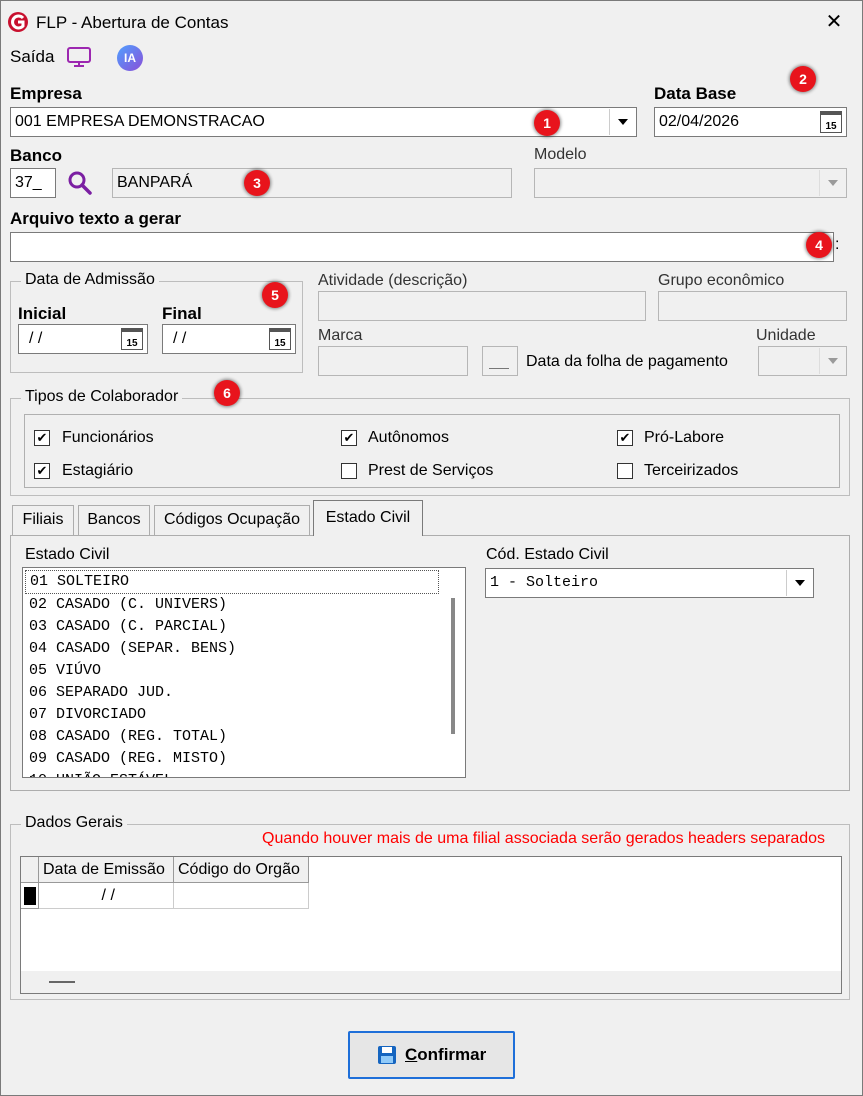 The height and width of the screenshot is (1096, 863). I want to click on list-item: 05 VIÚVO, so click(232, 671).